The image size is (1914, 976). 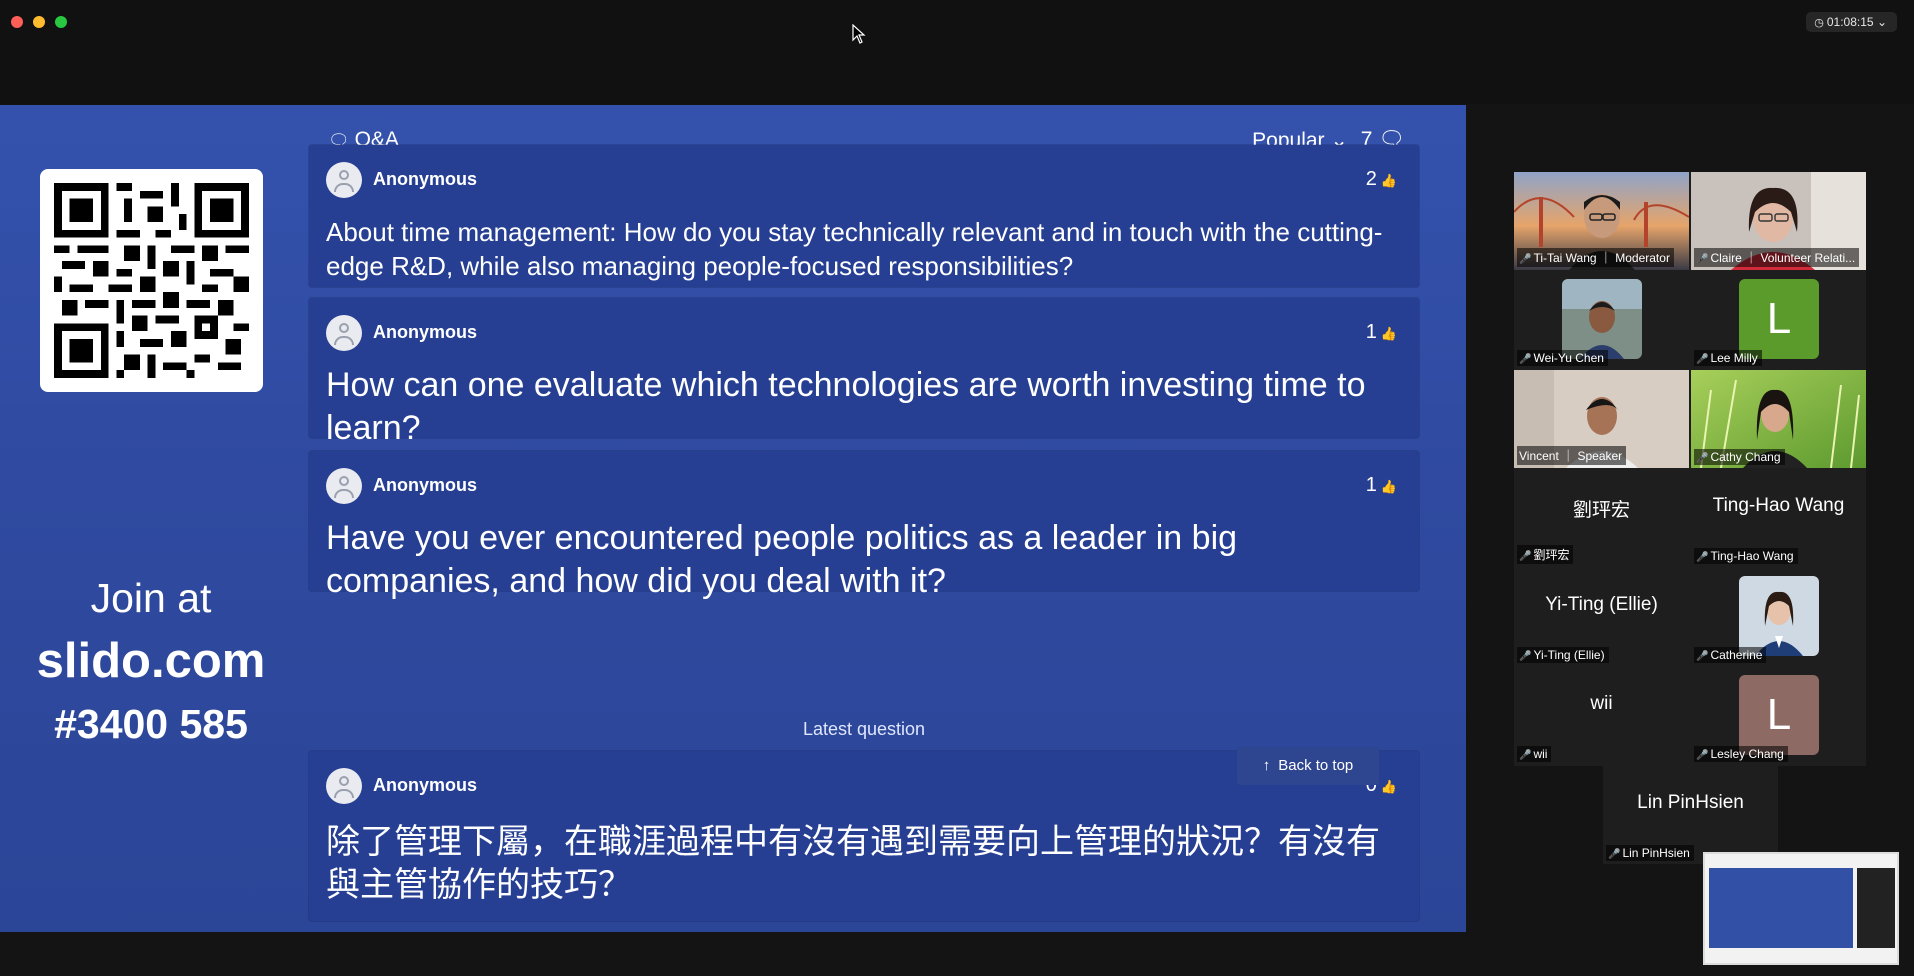 I want to click on close-window-button, so click(x=17, y=22).